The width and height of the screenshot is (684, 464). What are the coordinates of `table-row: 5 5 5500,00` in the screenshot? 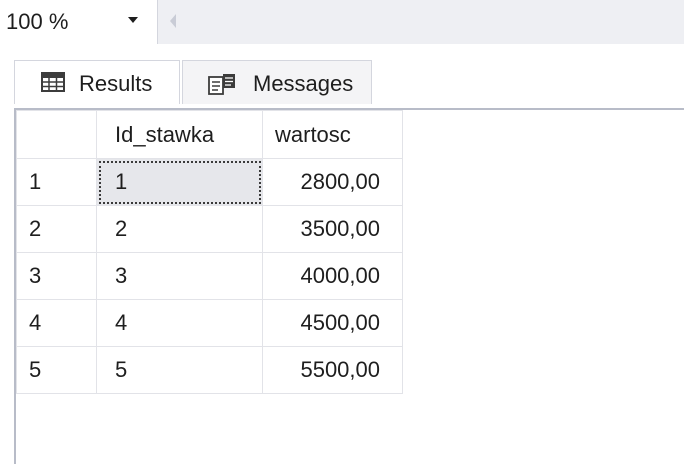 It's located at (209, 370).